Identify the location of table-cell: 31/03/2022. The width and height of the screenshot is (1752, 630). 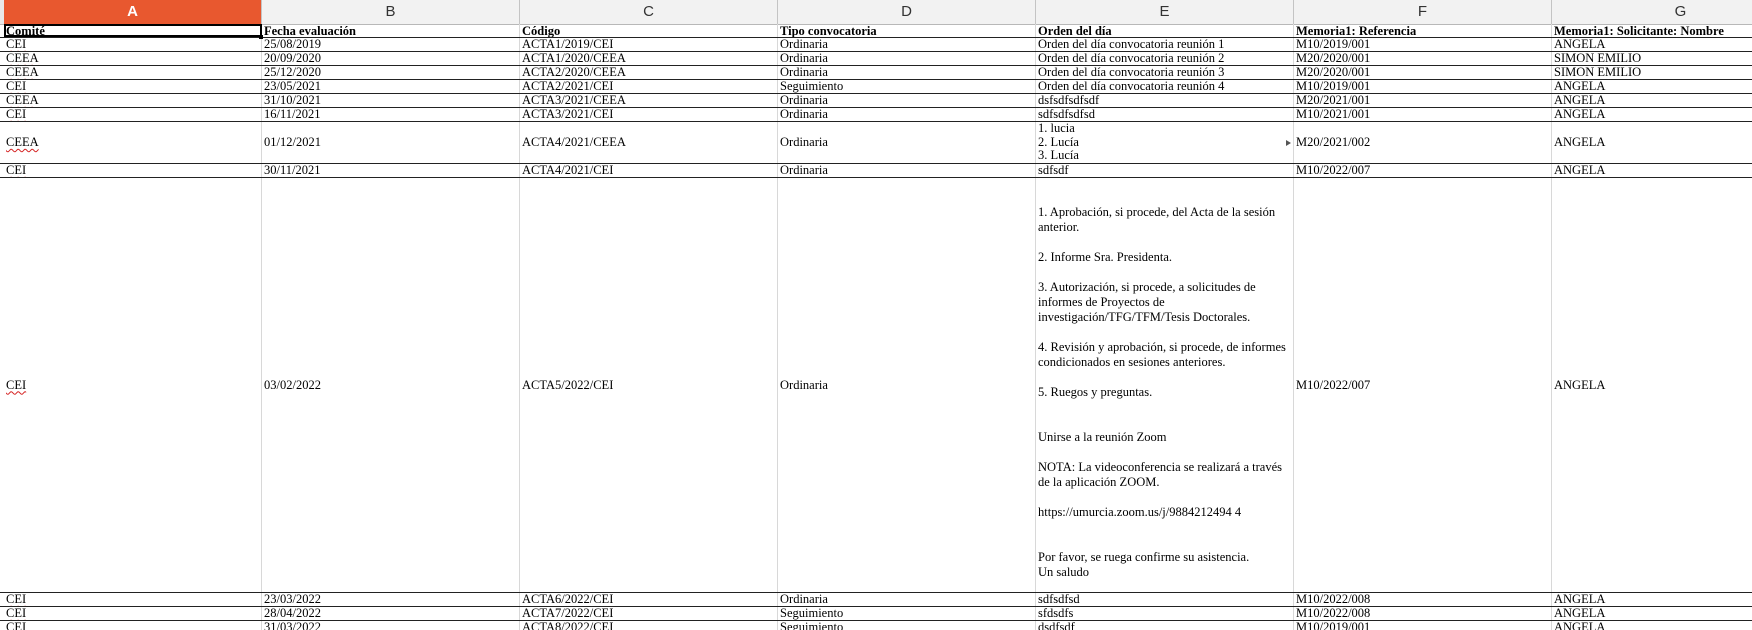
(391, 625).